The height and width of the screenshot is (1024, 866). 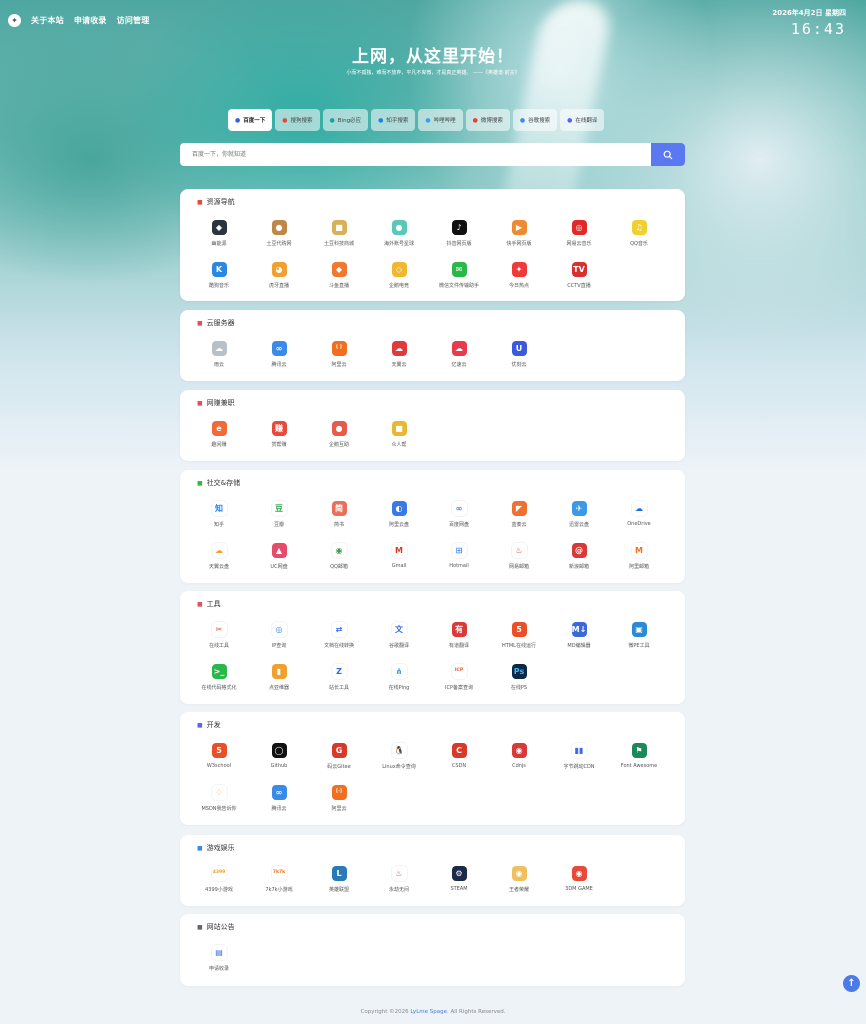 I want to click on link-item: ◉ 3DM GAME, so click(x=579, y=879).